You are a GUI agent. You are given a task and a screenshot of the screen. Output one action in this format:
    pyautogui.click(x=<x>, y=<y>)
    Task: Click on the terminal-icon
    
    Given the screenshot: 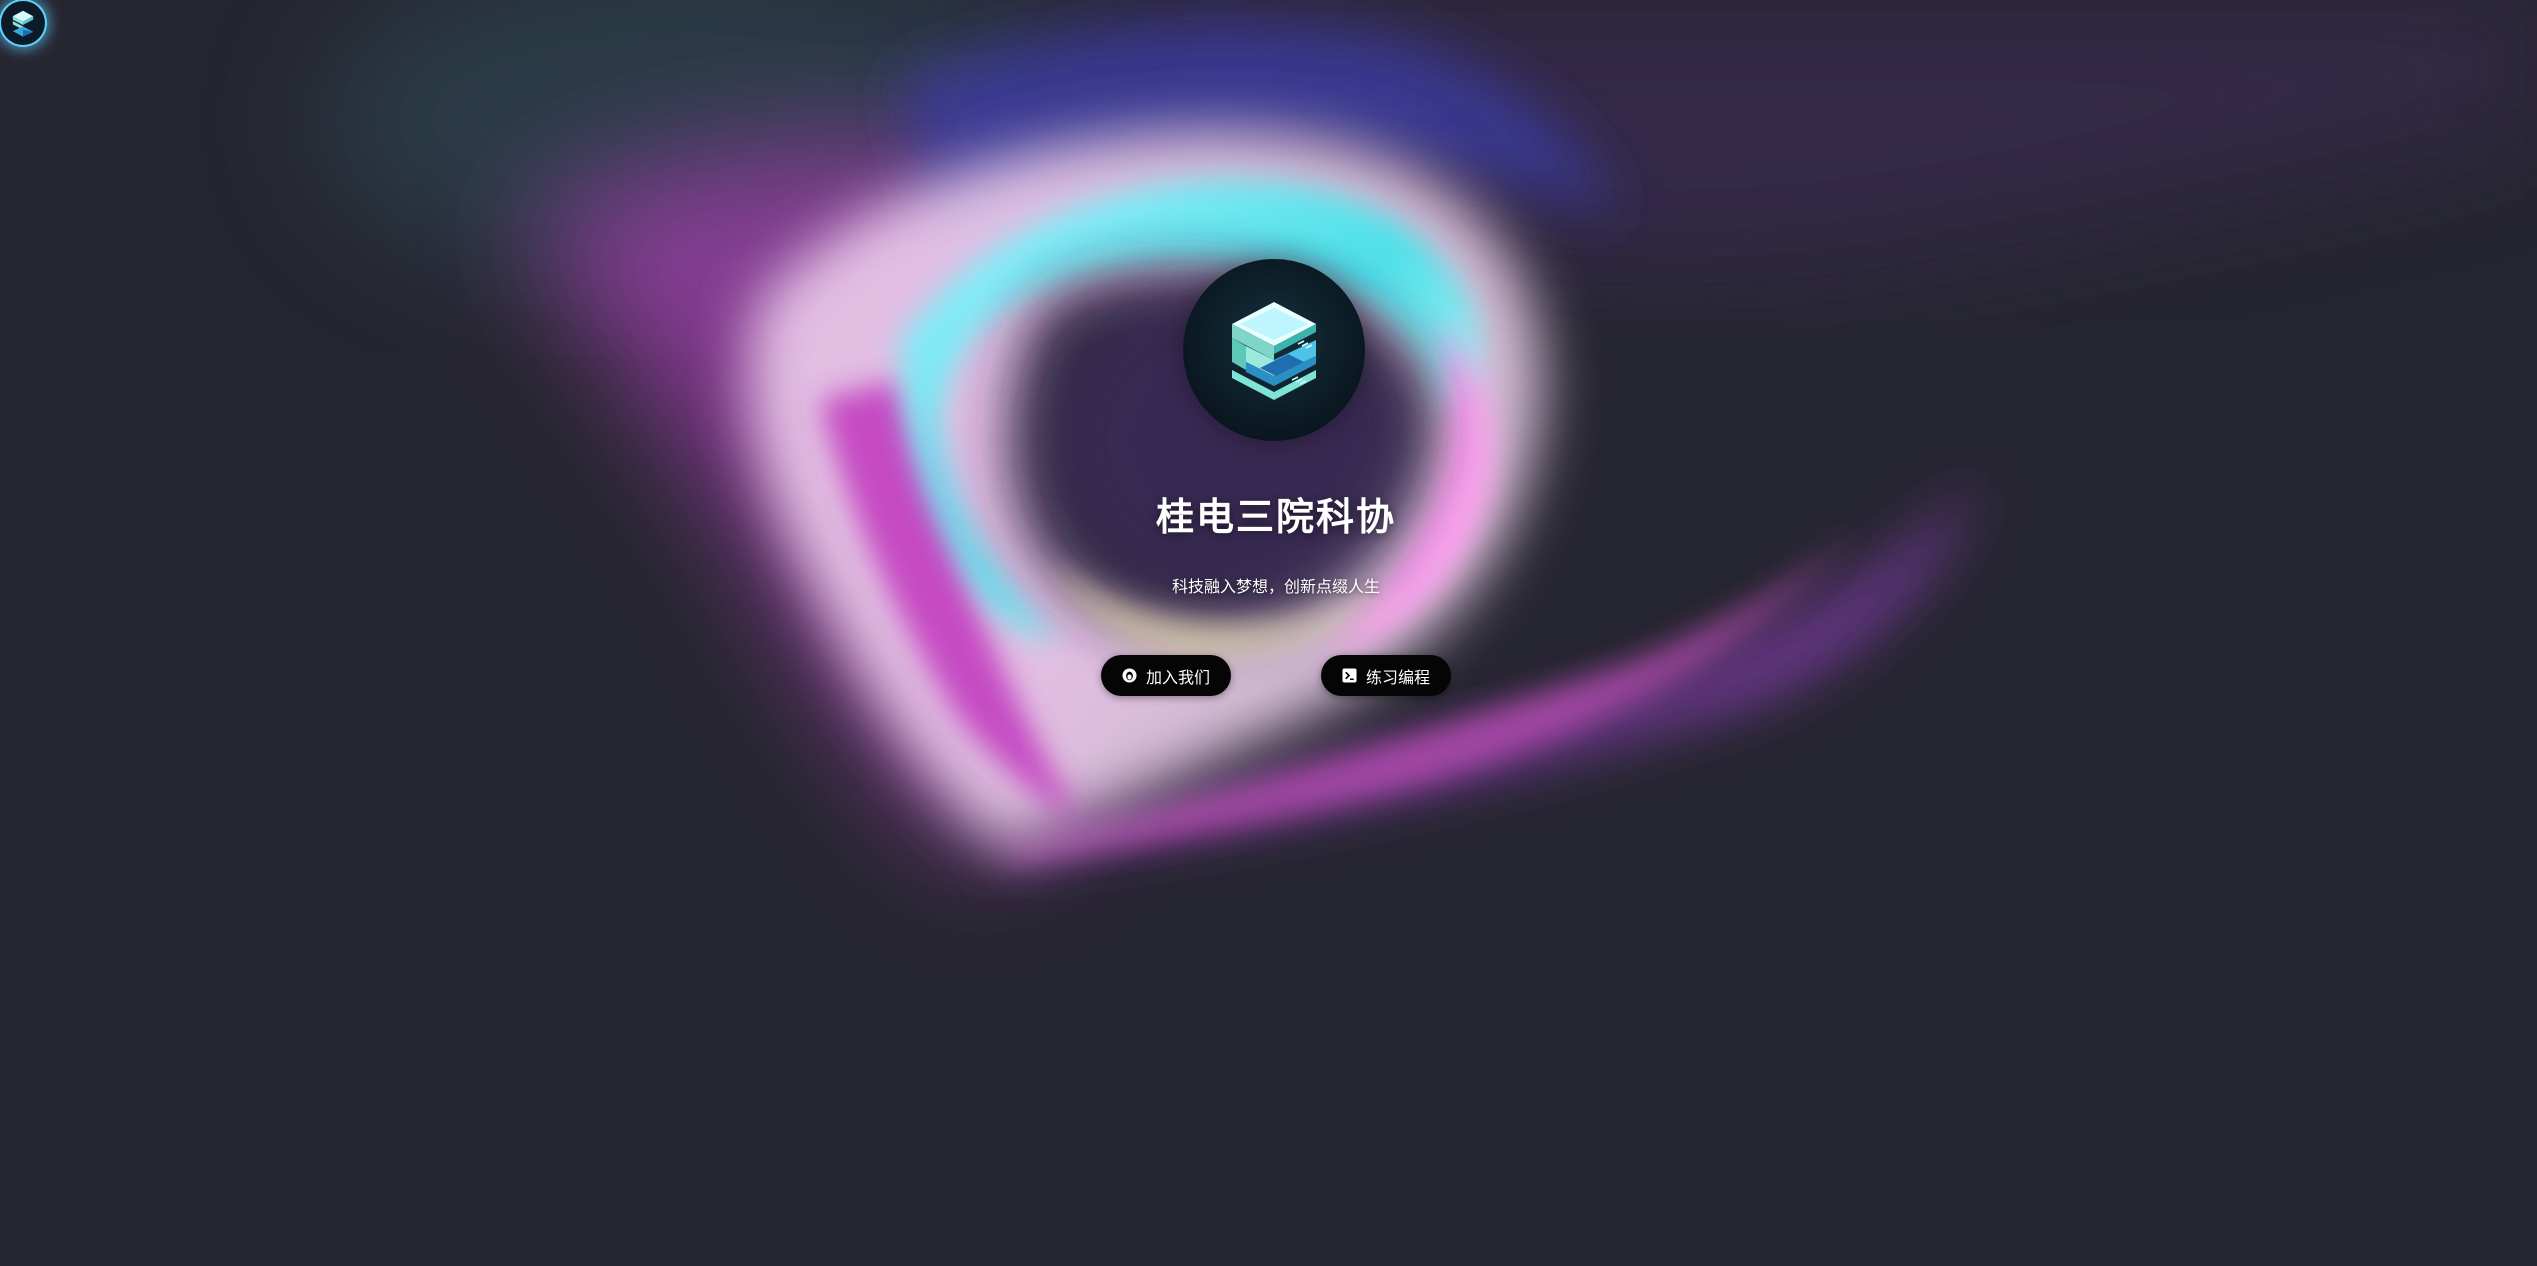 What is the action you would take?
    pyautogui.click(x=1350, y=676)
    